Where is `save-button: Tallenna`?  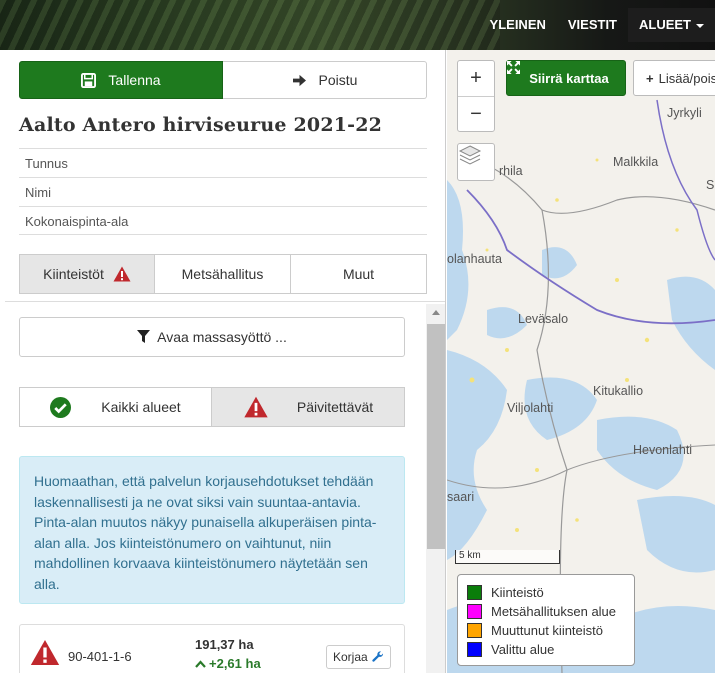 save-button: Tallenna is located at coordinates (121, 80).